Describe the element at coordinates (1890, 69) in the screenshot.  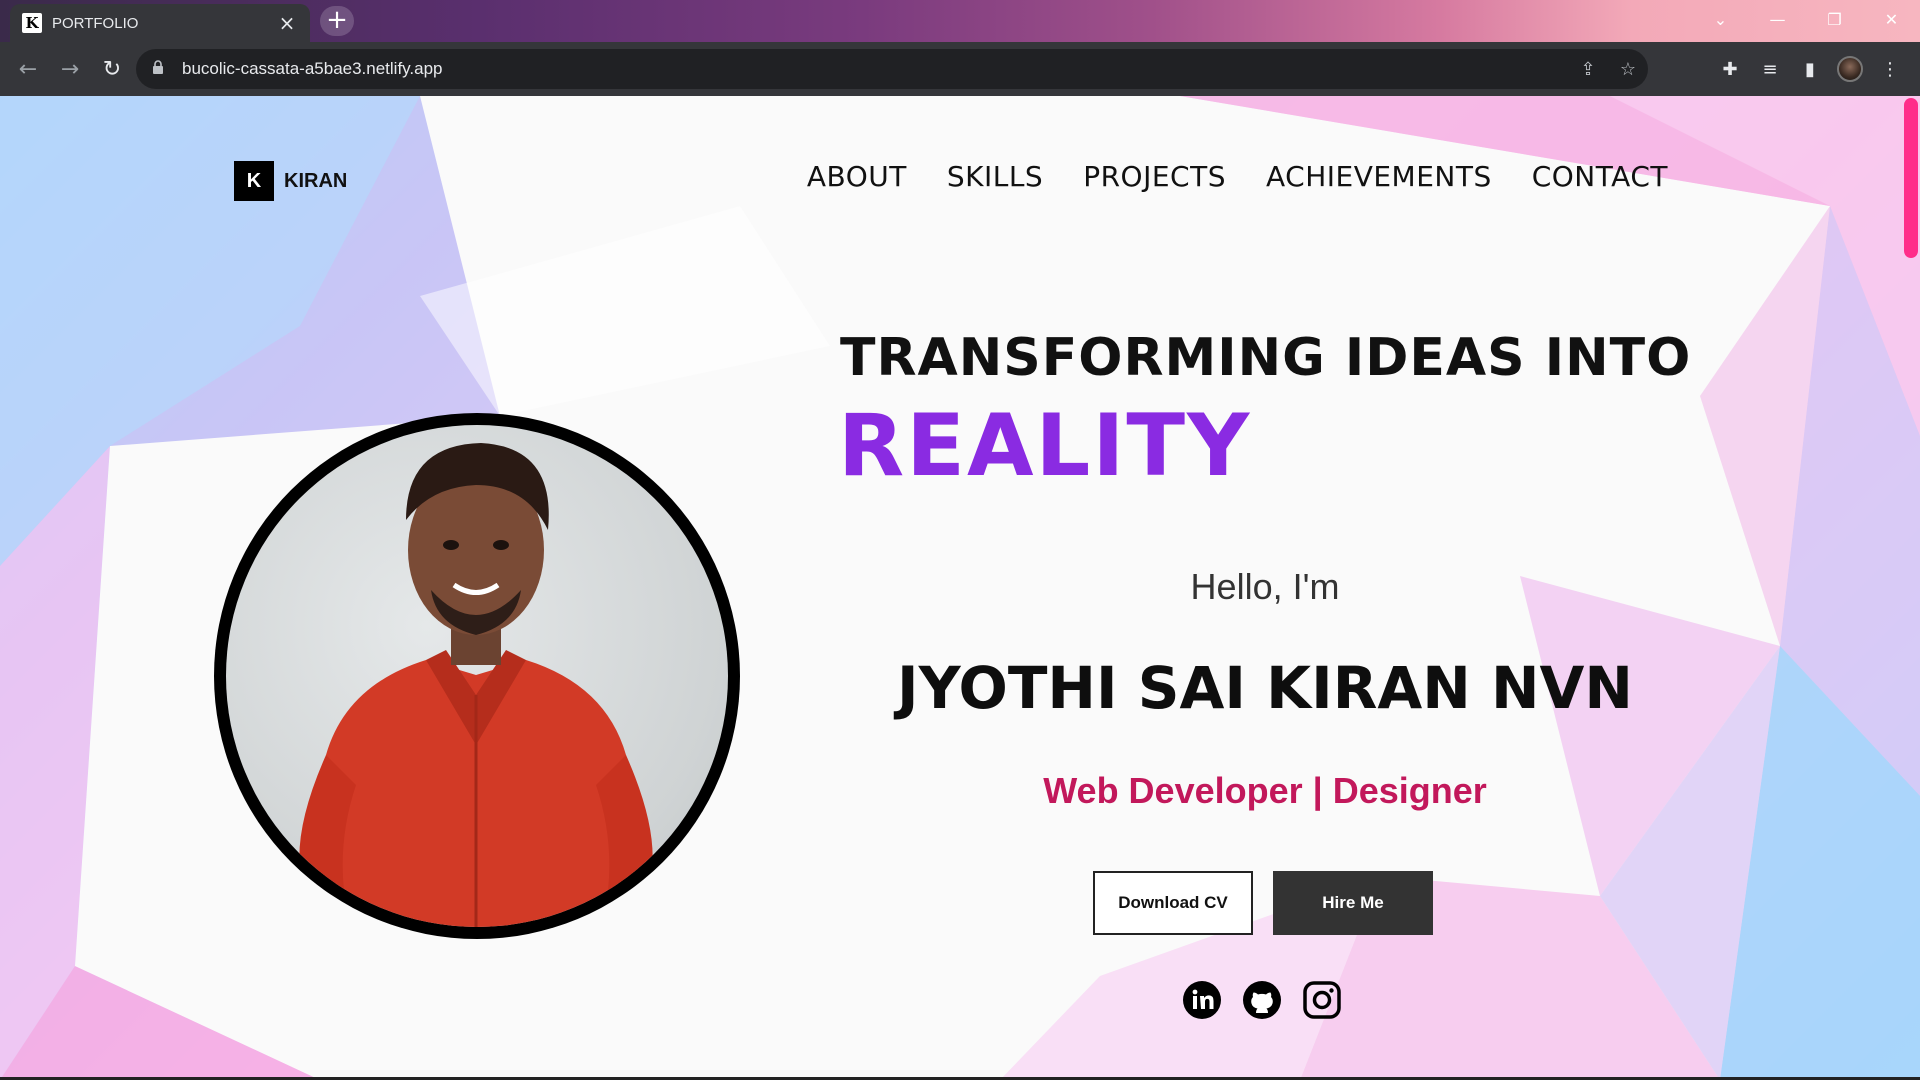
I see `menu-icon: ⋮` at that location.